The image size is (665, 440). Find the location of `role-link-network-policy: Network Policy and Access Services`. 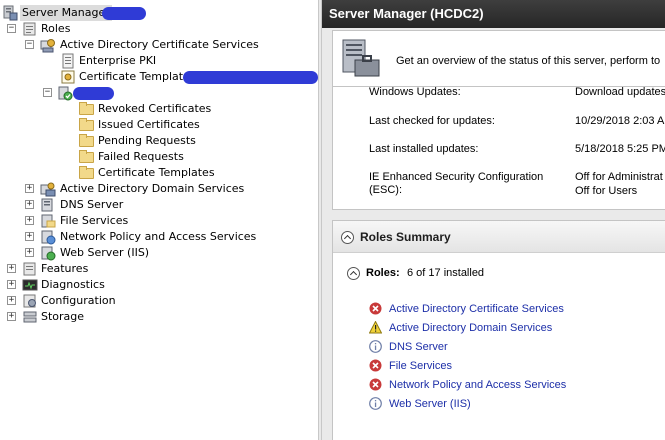

role-link-network-policy: Network Policy and Access Services is located at coordinates (477, 385).